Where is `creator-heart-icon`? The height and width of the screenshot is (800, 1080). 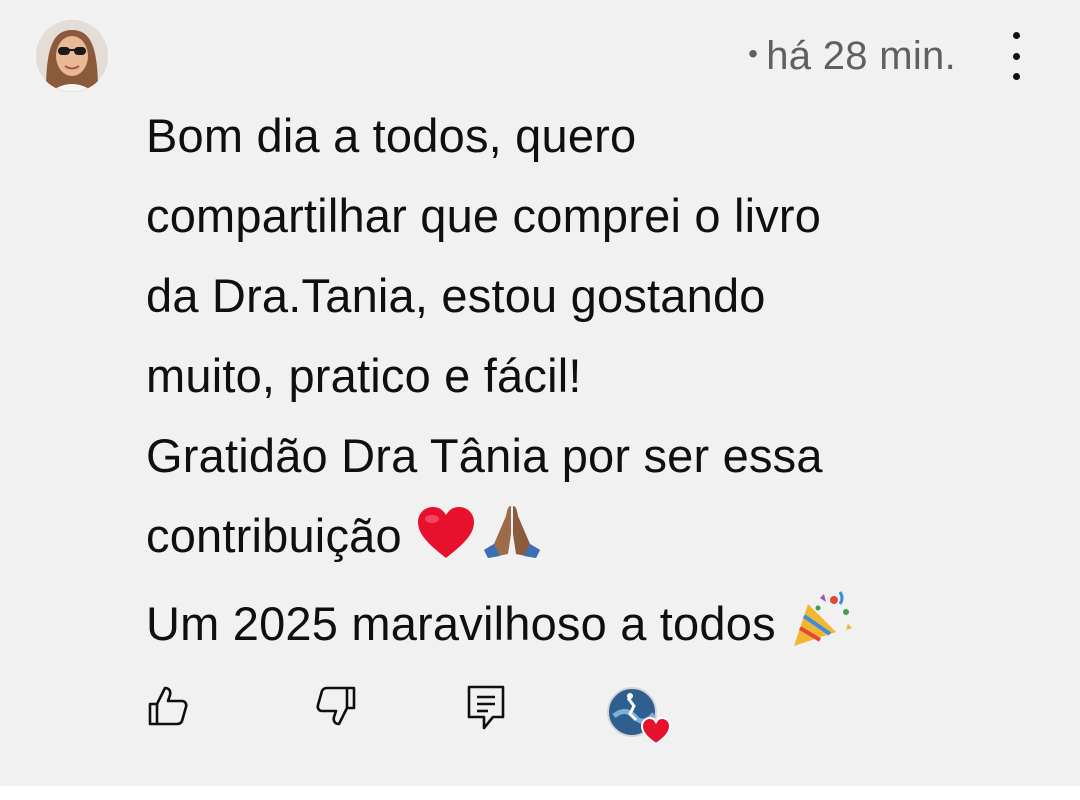 creator-heart-icon is located at coordinates (639, 716).